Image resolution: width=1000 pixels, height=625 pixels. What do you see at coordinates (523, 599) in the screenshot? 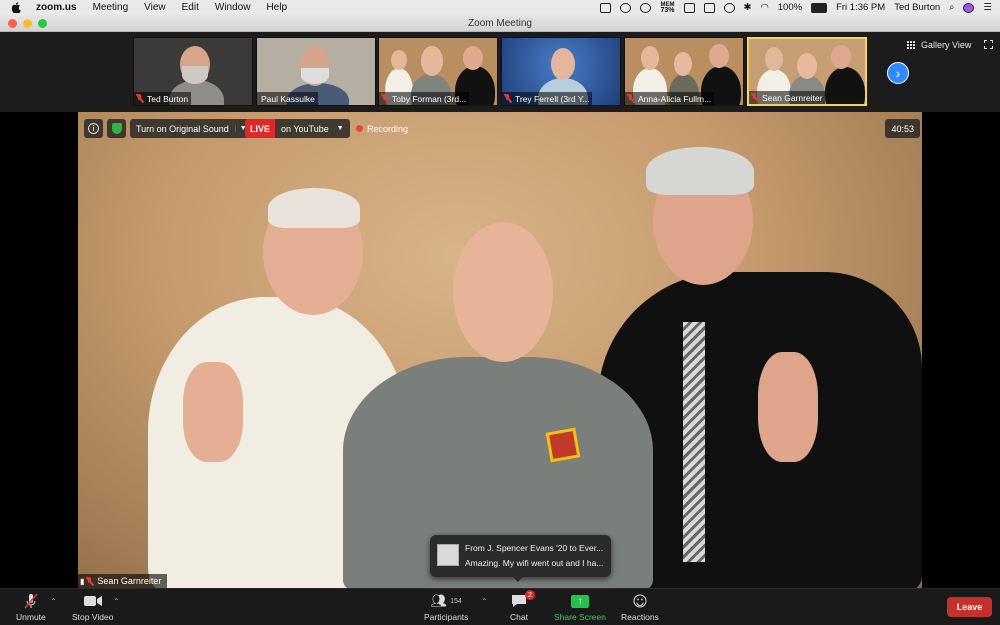
I see `chat-bubble-icon: 2` at bounding box center [523, 599].